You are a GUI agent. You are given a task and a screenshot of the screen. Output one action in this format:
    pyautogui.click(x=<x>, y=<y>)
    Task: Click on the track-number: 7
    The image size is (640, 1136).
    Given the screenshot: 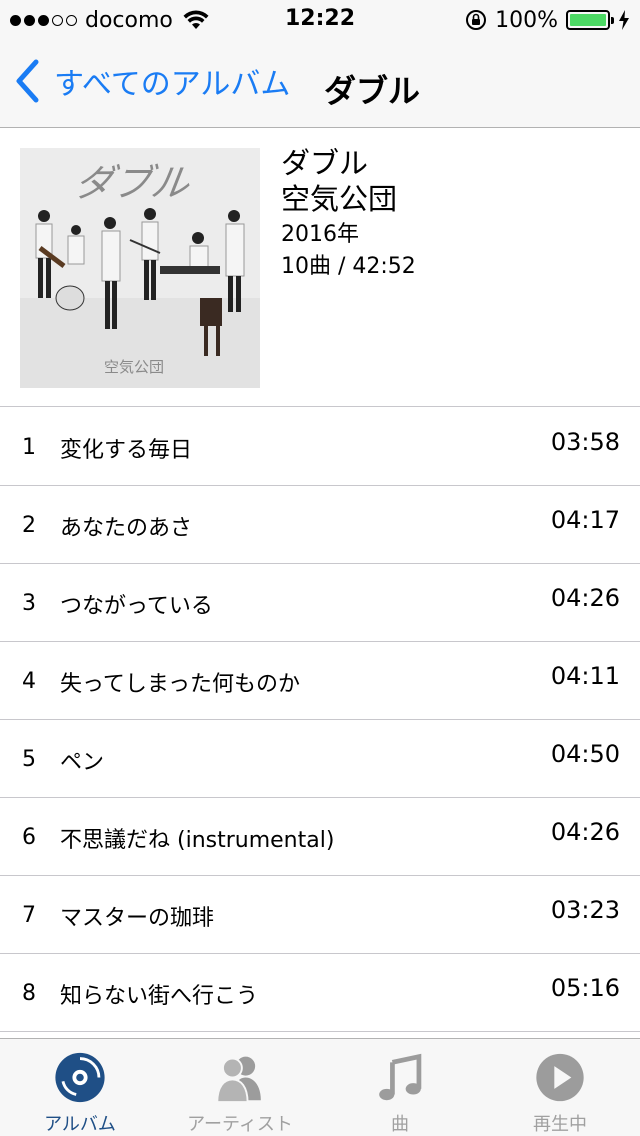 What is the action you would take?
    pyautogui.click(x=29, y=915)
    